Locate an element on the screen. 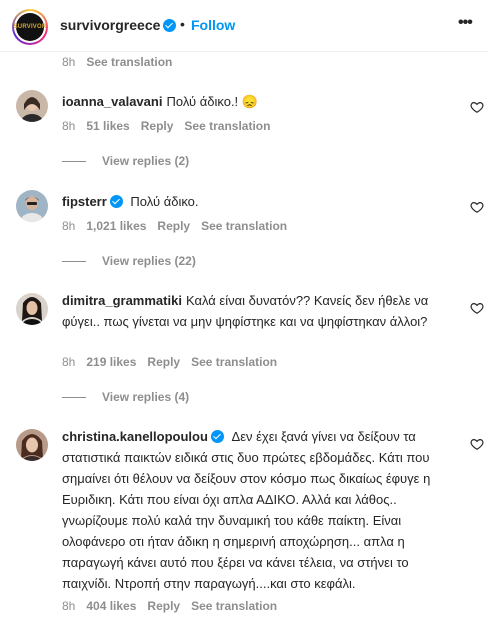 This screenshot has width=488, height=625. comment-meta: 8h 219 likes Reply See translation is located at coordinates (175, 362).